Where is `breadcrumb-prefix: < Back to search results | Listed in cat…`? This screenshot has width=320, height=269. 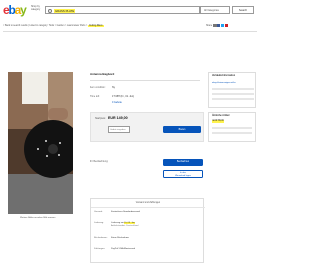 breadcrumb-prefix: < Back to search results | Listed in cat… is located at coordinates (25, 26).